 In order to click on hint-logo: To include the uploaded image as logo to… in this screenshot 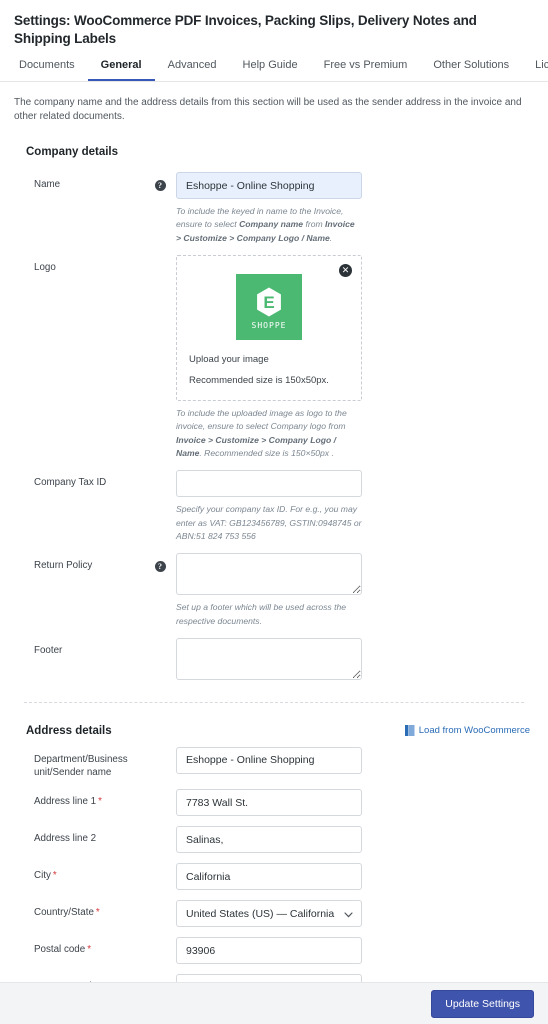, I will do `click(269, 433)`.